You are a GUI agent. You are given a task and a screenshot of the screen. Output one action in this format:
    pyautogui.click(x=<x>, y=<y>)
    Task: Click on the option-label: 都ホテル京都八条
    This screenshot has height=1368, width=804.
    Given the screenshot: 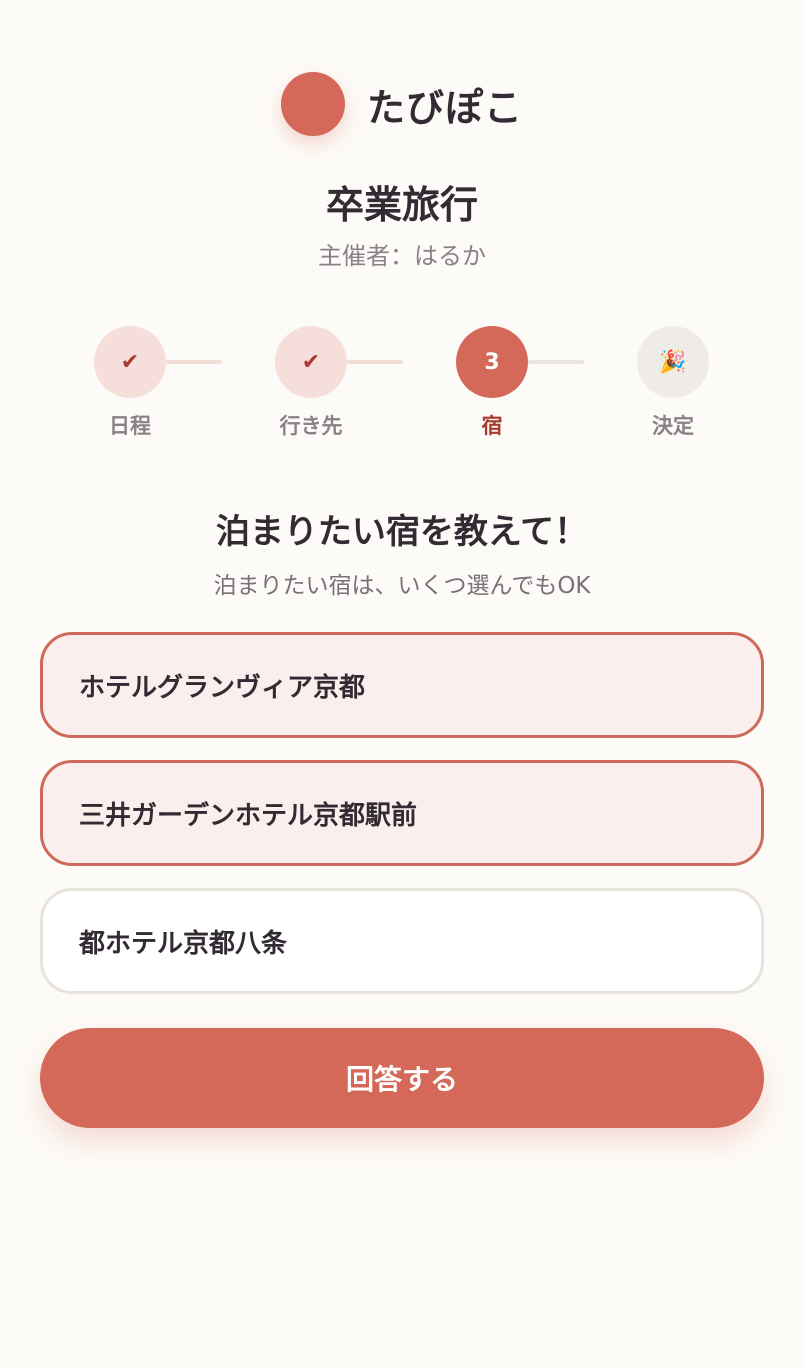 What is the action you would take?
    pyautogui.click(x=183, y=943)
    